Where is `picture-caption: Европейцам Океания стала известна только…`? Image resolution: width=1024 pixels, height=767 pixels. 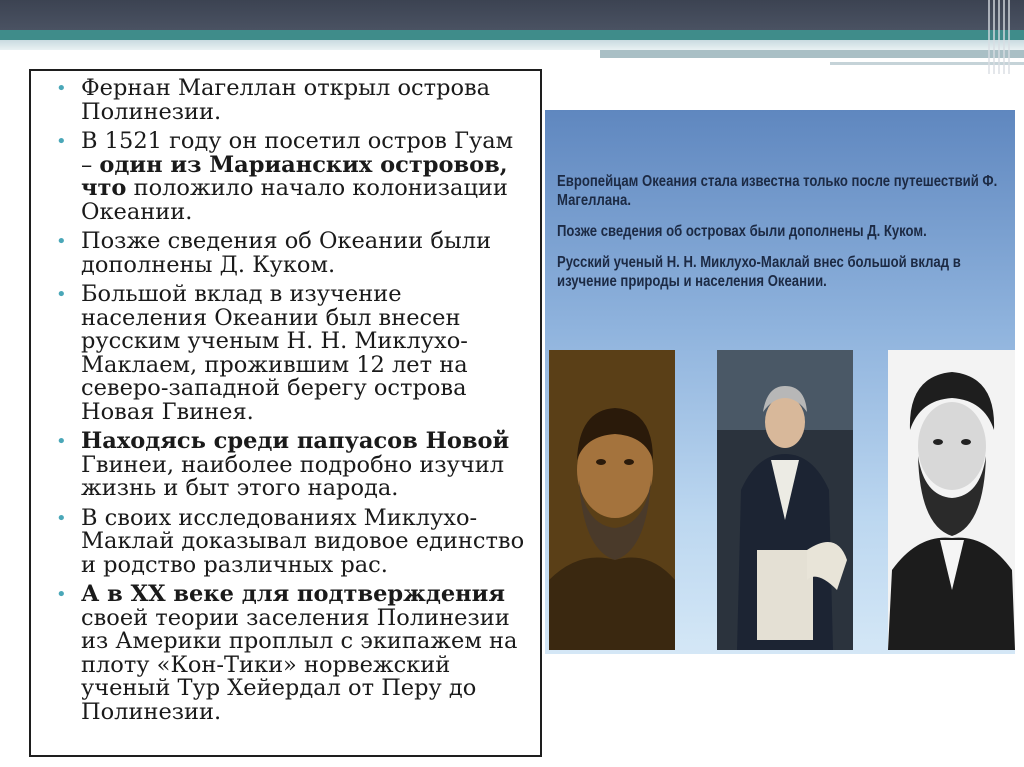
picture-caption: Европейцам Океания стала известна только… is located at coordinates (780, 237).